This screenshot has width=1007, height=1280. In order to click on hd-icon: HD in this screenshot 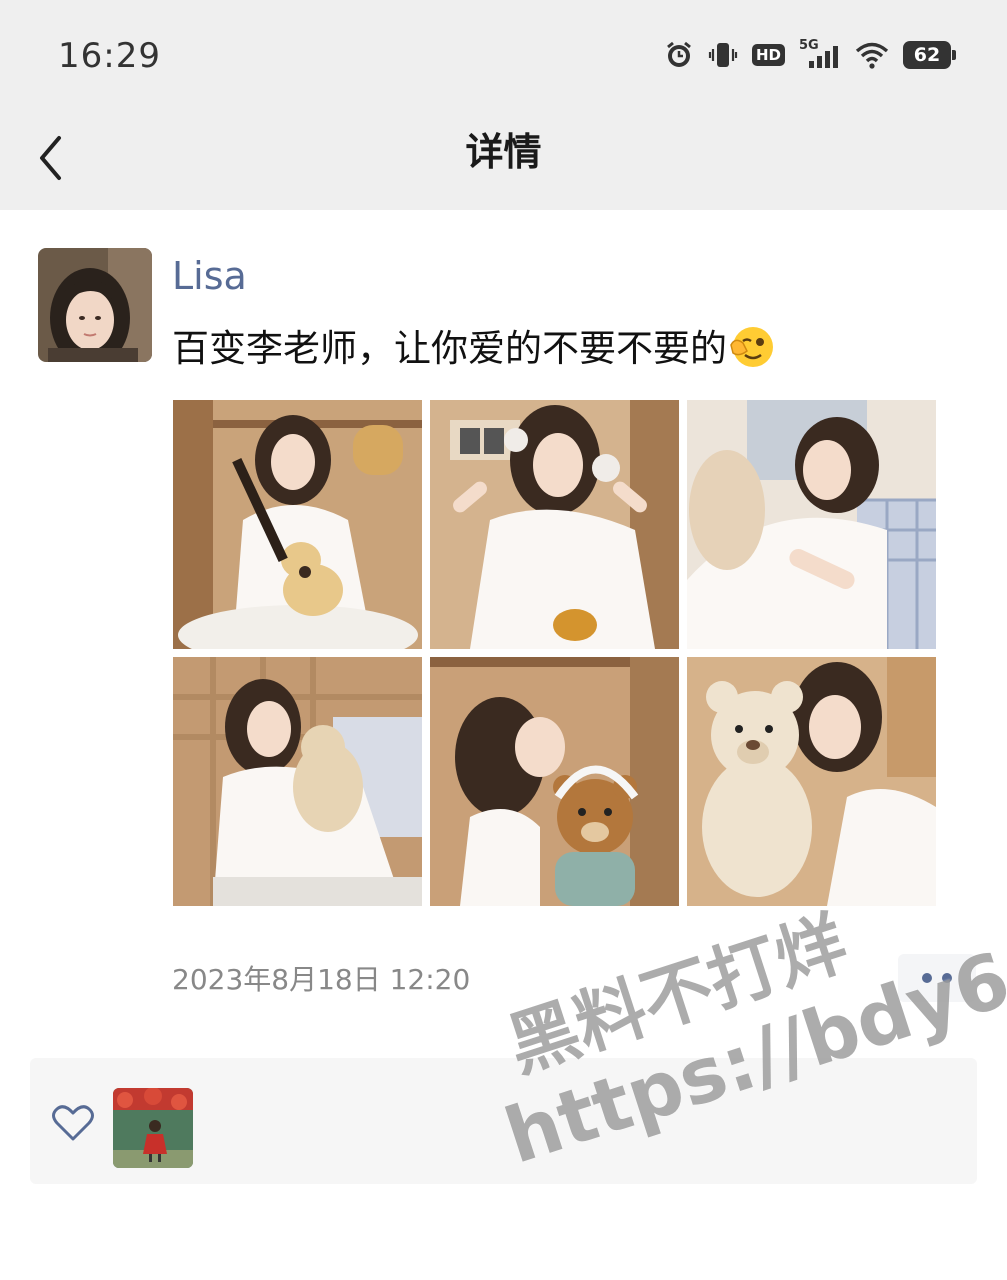, I will do `click(768, 55)`.